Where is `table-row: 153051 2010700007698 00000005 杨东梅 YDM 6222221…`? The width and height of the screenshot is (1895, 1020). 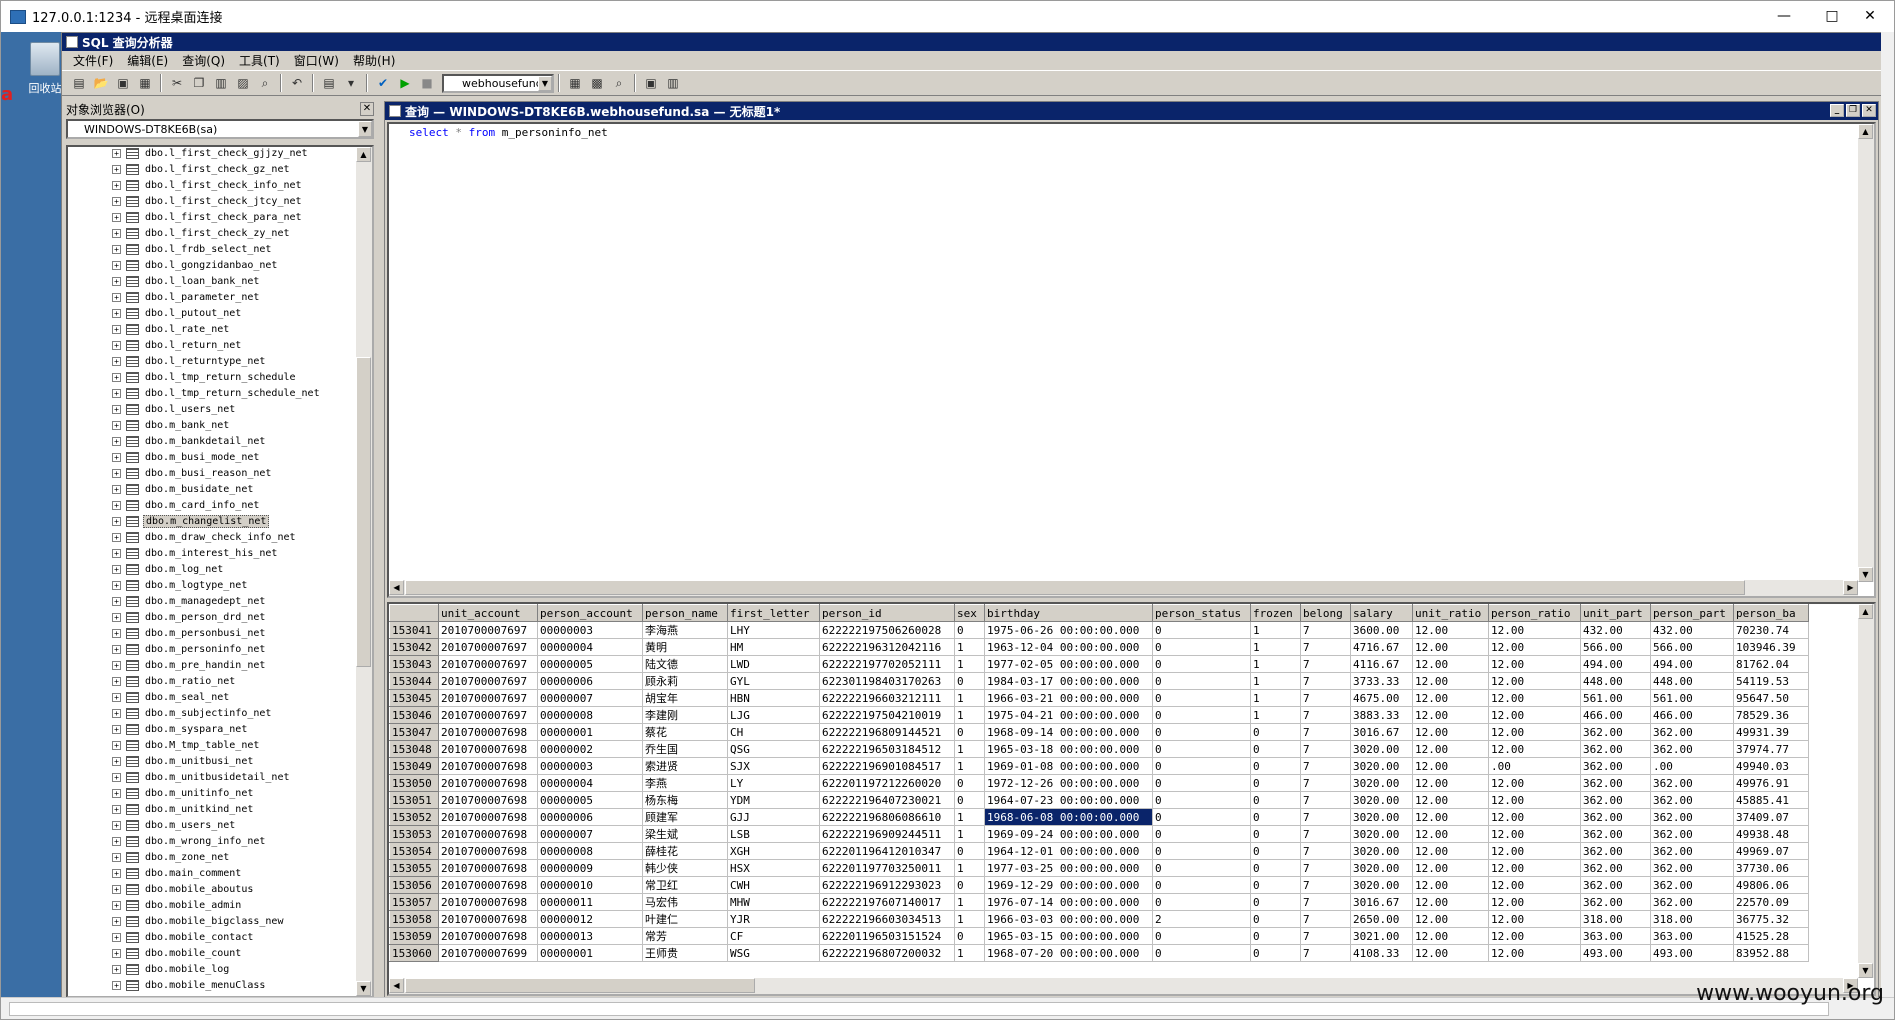 table-row: 153051 2010700007698 00000005 杨东梅 YDM 6222221… is located at coordinates (1099, 800).